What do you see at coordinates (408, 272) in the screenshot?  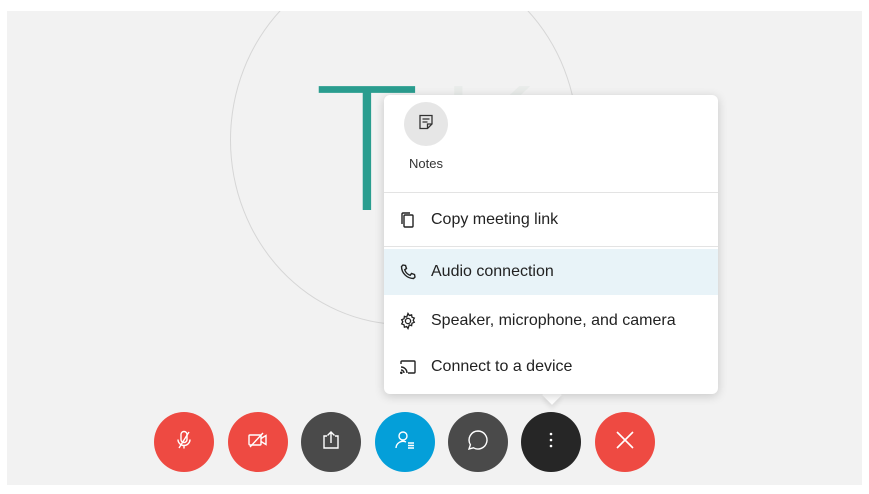 I see `phone-icon` at bounding box center [408, 272].